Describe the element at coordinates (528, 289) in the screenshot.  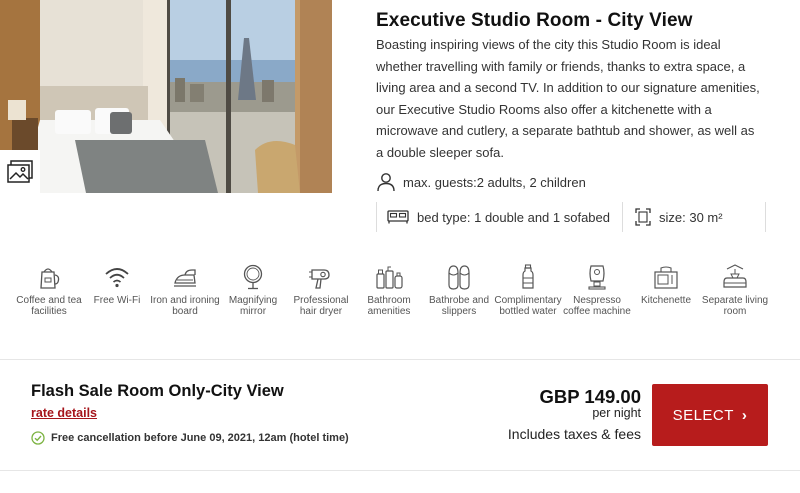
I see `amenity-item: Complimentary bottled water` at that location.